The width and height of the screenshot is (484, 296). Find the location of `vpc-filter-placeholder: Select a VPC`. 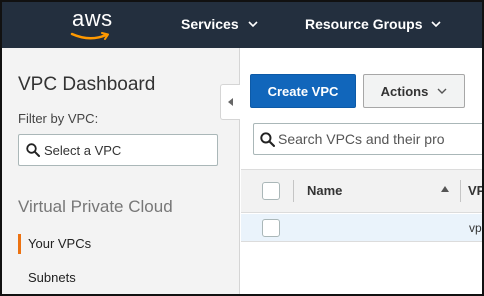

vpc-filter-placeholder: Select a VPC is located at coordinates (83, 150).